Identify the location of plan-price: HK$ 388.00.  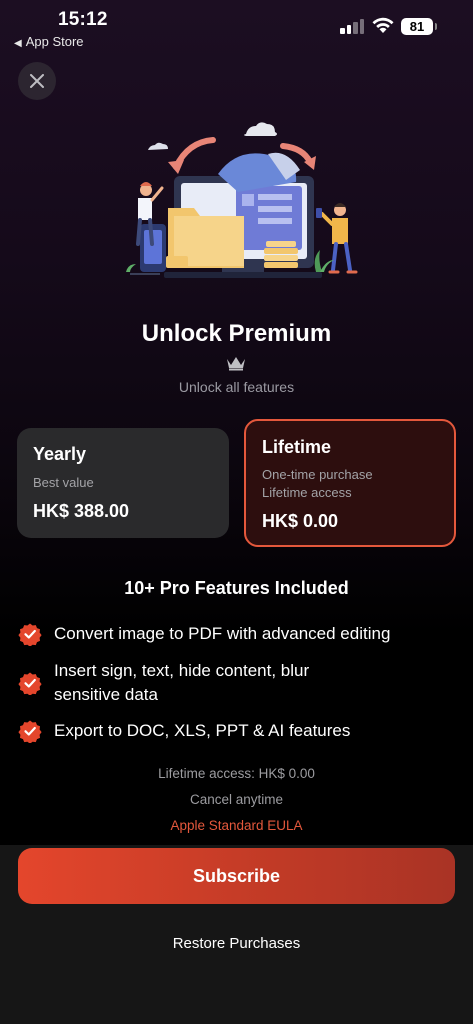
(81, 511).